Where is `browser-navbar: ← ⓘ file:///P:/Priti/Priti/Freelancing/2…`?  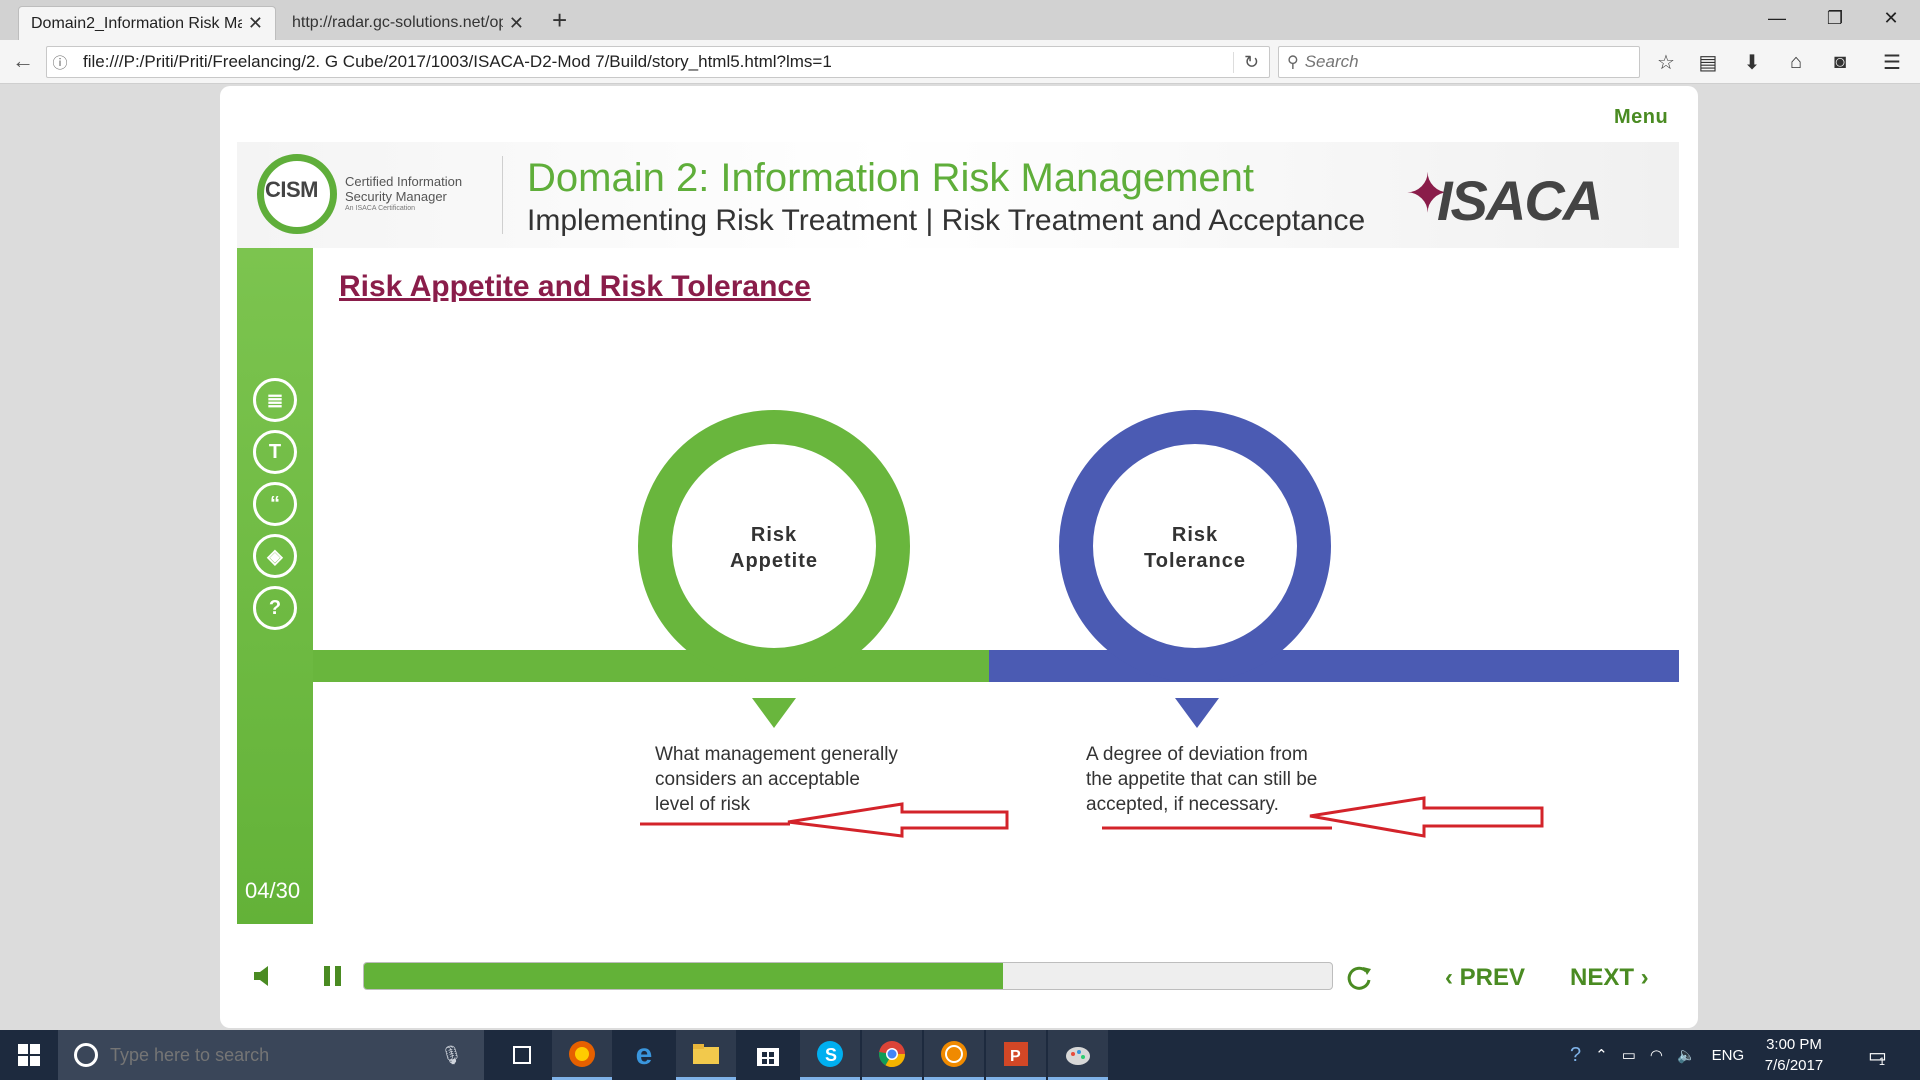
browser-navbar: ← ⓘ file:///P:/Priti/Priti/Freelancing/2… is located at coordinates (960, 62).